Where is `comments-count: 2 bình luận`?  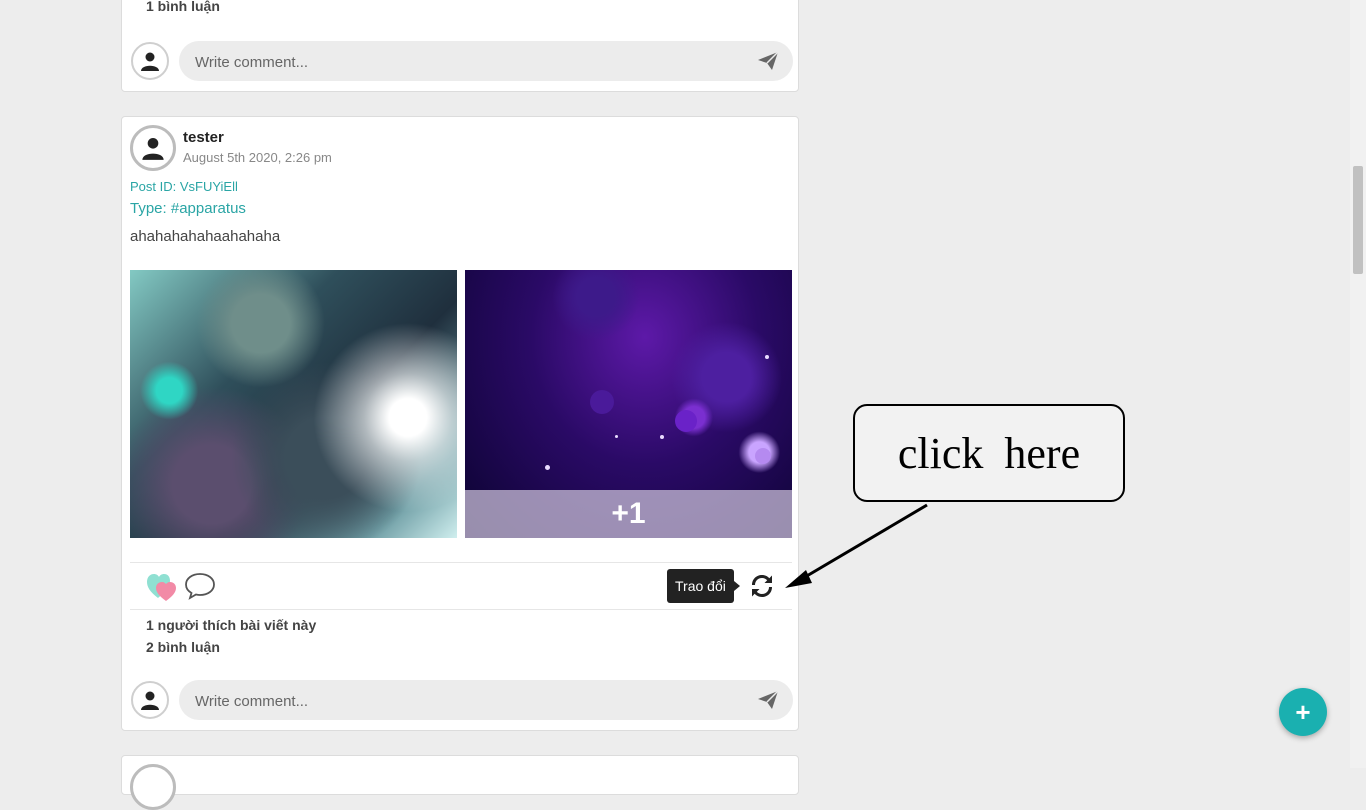 comments-count: 2 bình luận is located at coordinates (183, 647).